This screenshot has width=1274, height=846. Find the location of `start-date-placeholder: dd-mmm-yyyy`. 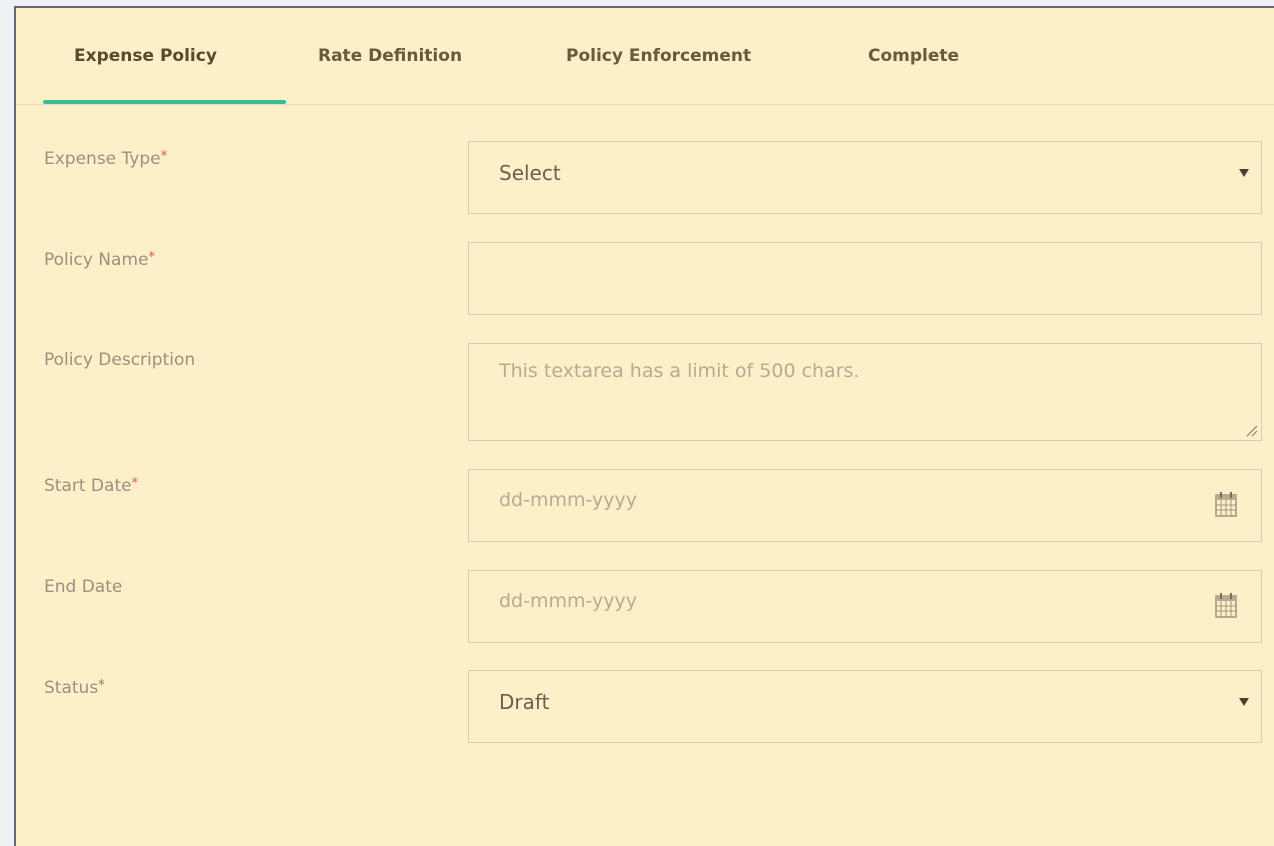

start-date-placeholder: dd-mmm-yyyy is located at coordinates (568, 500).